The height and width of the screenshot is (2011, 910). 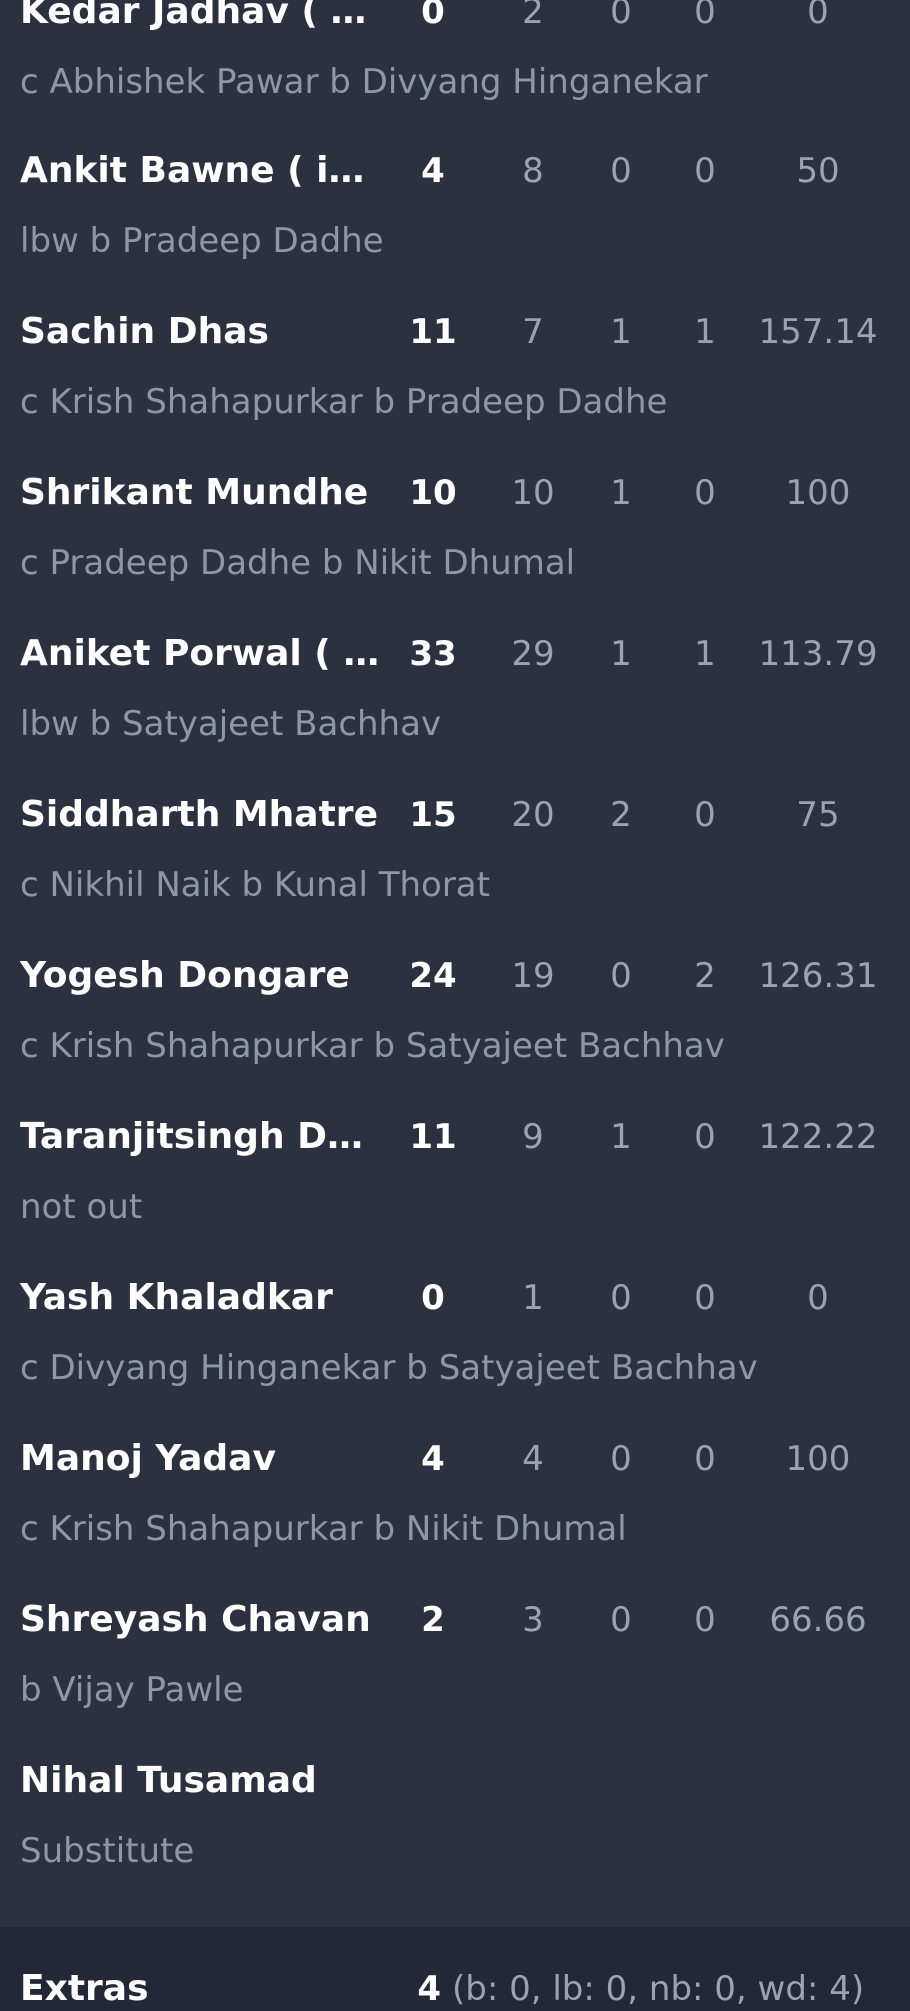 What do you see at coordinates (200, 654) in the screenshot?
I see `batter-name: Aniket Porwal ( wk )` at bounding box center [200, 654].